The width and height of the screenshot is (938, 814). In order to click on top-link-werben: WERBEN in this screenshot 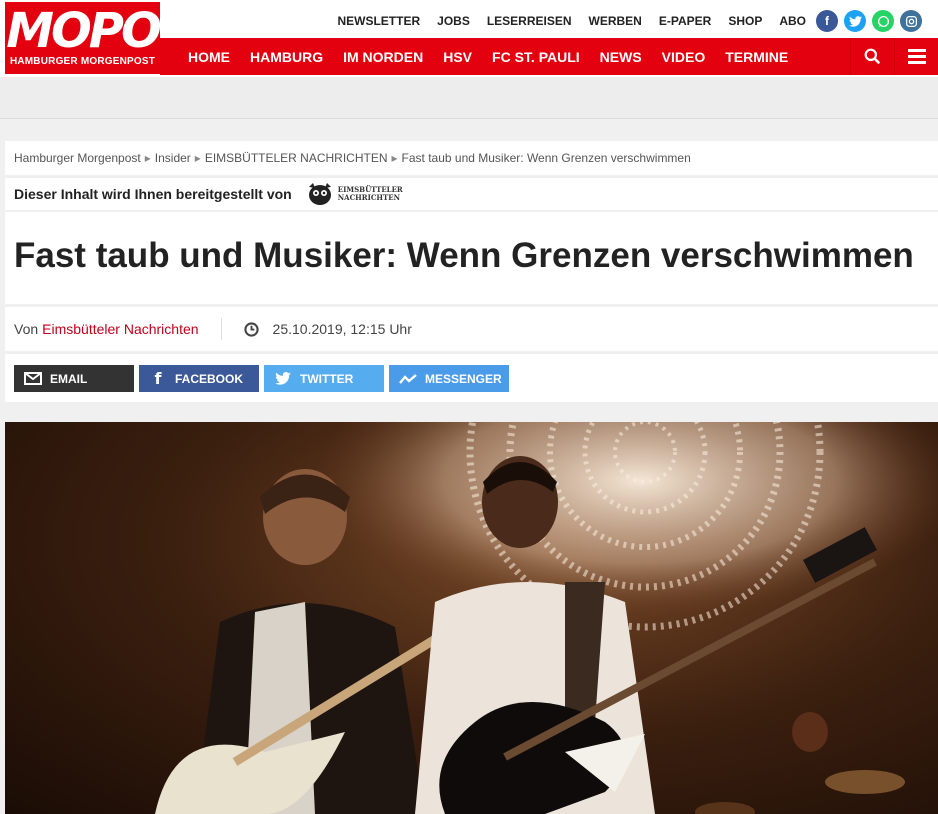, I will do `click(615, 21)`.